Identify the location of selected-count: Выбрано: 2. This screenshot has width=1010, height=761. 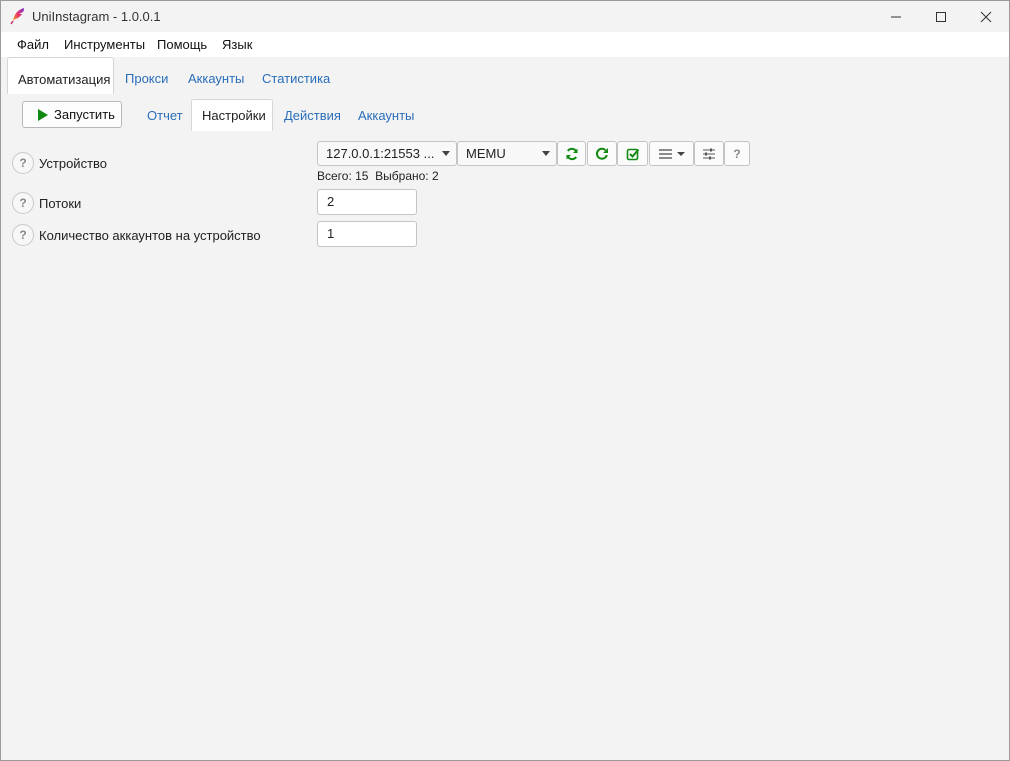
(407, 176).